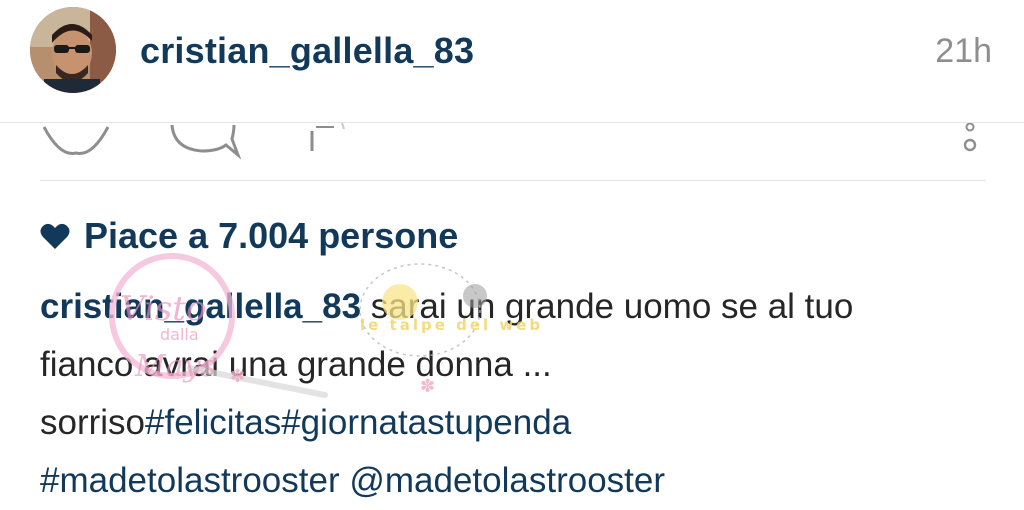 This screenshot has height=510, width=1024. Describe the element at coordinates (970, 141) in the screenshot. I see `more-options-icon` at that location.